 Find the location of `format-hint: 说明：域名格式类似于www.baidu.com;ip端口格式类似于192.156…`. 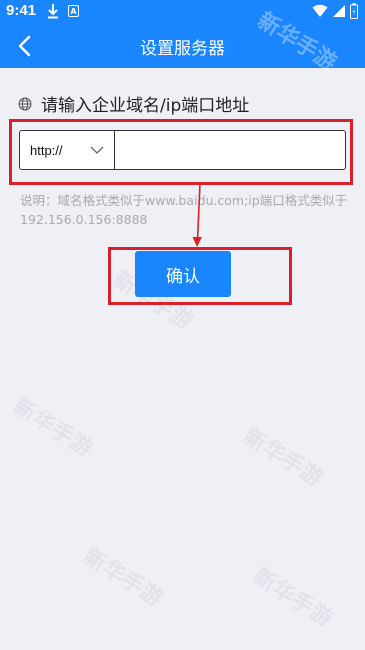

format-hint: 说明：域名格式类似于www.baidu.com;ip端口格式类似于192.156… is located at coordinates (184, 210).